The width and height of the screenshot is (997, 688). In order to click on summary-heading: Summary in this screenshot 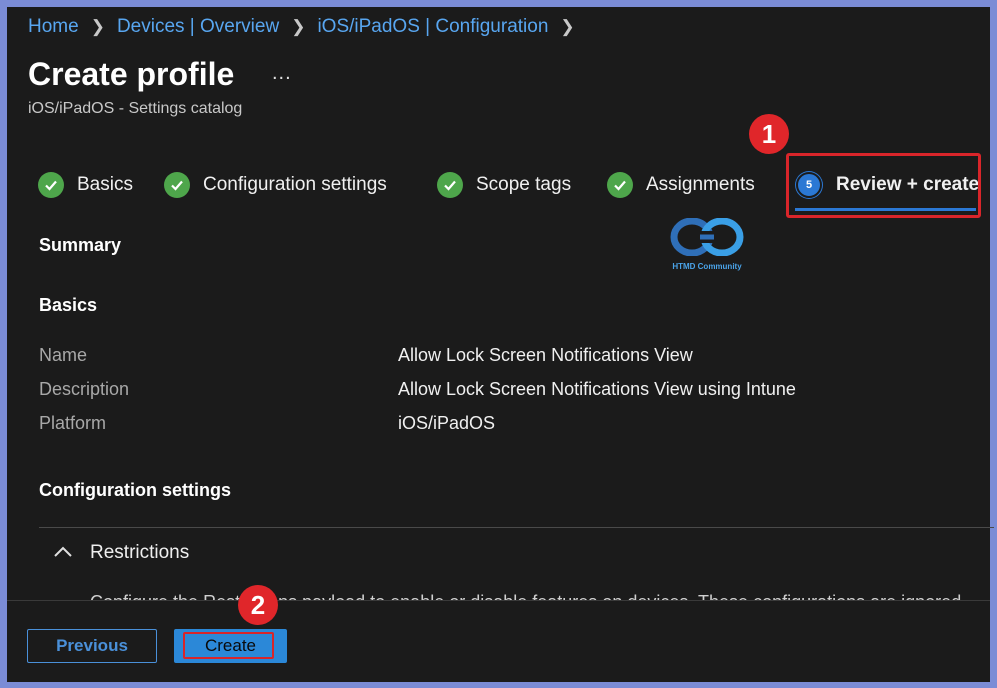, I will do `click(80, 245)`.